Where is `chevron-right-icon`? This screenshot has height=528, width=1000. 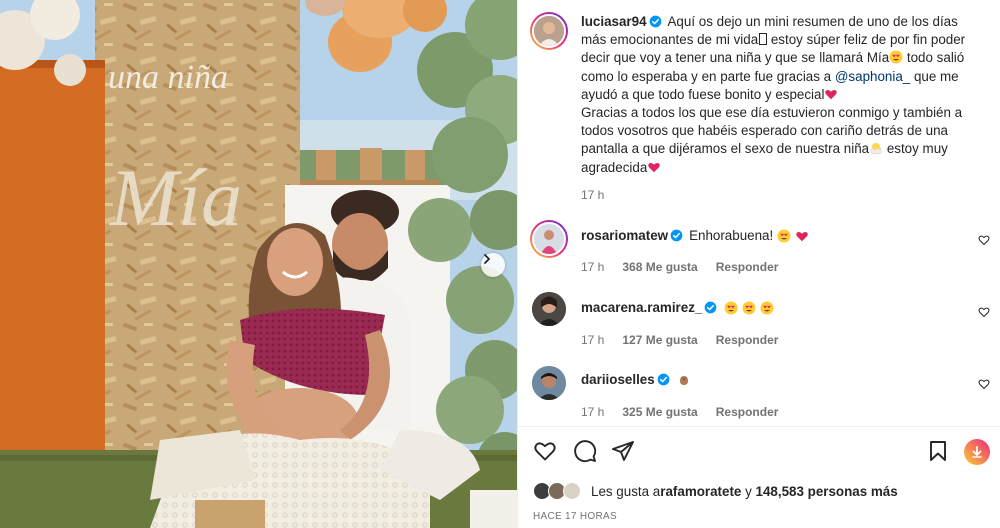 chevron-right-icon is located at coordinates (487, 259).